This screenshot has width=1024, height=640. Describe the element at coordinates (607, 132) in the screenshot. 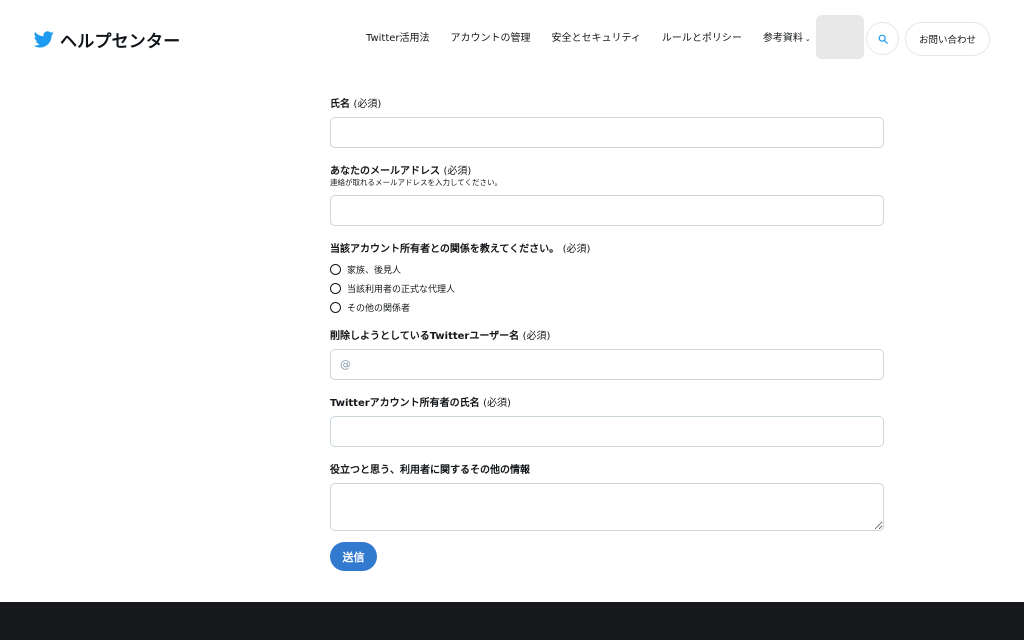

I see `name-field` at that location.